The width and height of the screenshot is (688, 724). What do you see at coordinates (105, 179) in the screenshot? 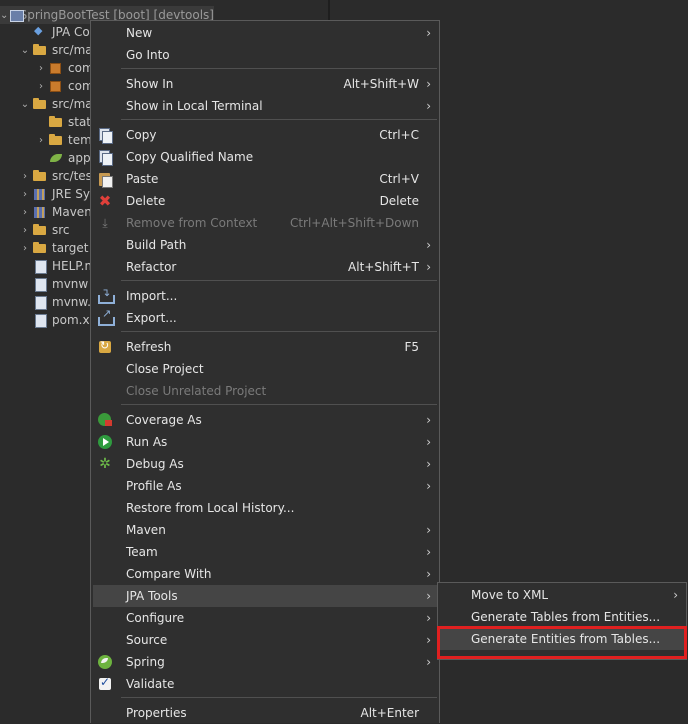
I see `paste-icon` at bounding box center [105, 179].